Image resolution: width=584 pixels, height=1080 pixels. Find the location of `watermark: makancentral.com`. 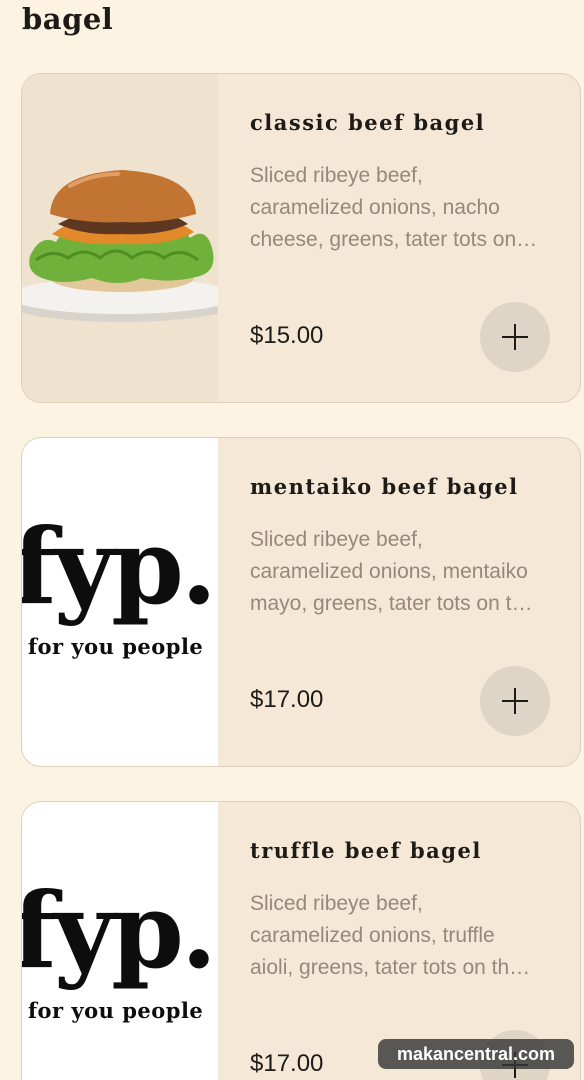

watermark: makancentral.com is located at coordinates (476, 1054).